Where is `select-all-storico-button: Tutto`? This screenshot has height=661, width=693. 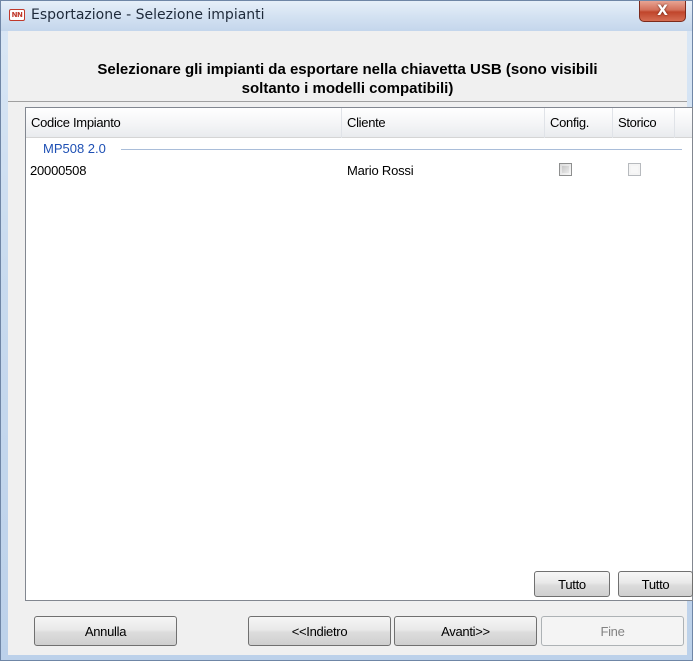 select-all-storico-button: Tutto is located at coordinates (655, 584).